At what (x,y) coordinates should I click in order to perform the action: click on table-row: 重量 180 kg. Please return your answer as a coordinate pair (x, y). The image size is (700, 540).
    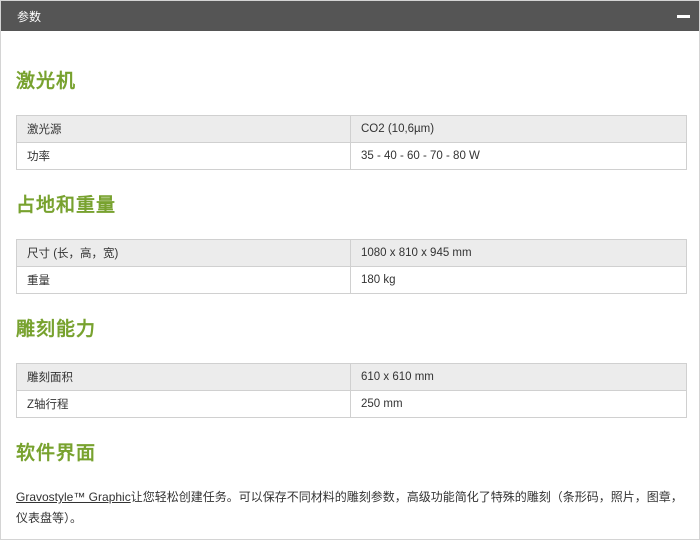
    Looking at the image, I should click on (351, 280).